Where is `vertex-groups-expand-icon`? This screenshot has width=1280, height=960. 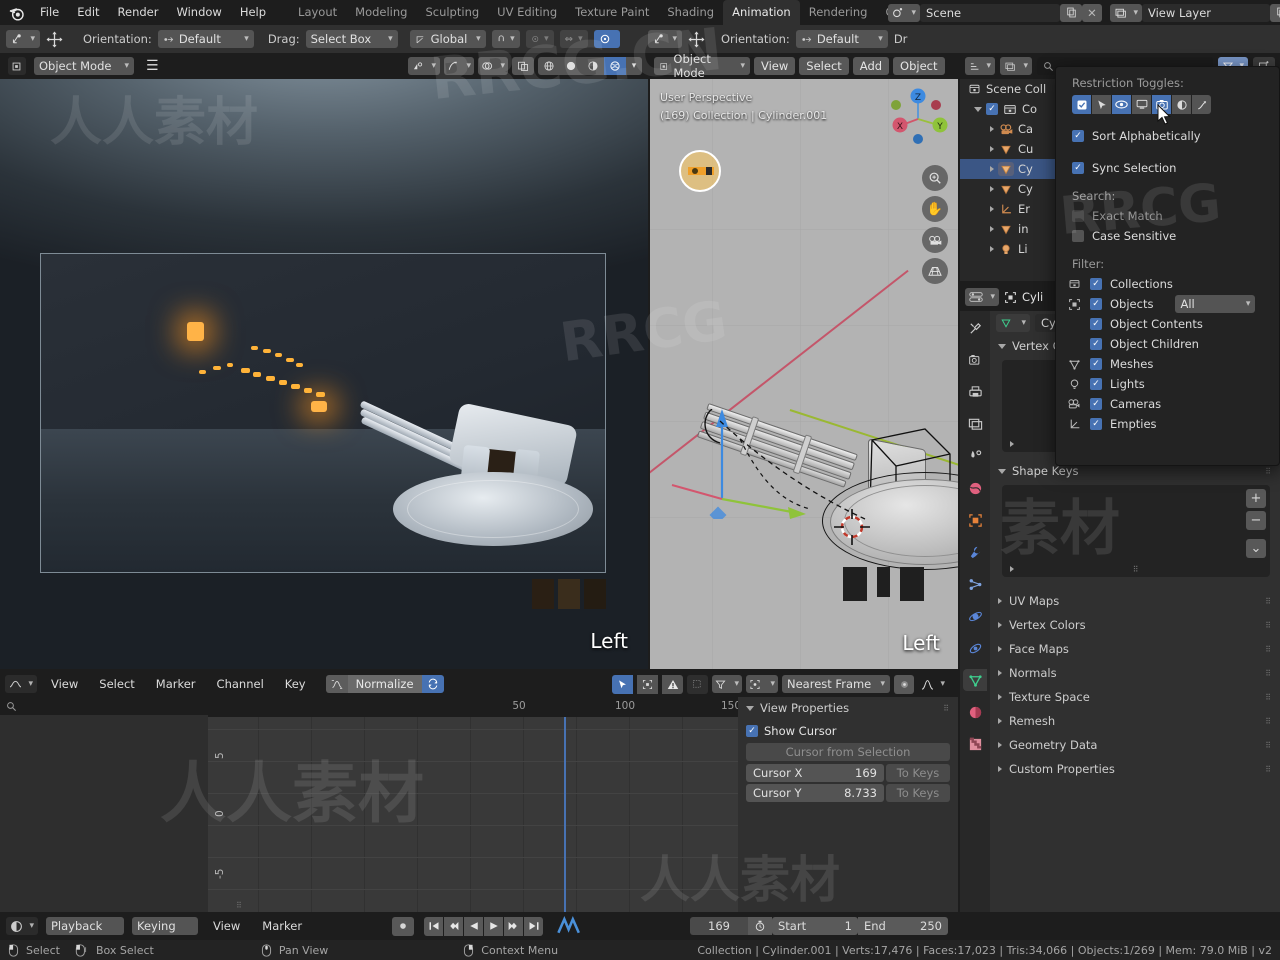 vertex-groups-expand-icon is located at coordinates (1012, 444).